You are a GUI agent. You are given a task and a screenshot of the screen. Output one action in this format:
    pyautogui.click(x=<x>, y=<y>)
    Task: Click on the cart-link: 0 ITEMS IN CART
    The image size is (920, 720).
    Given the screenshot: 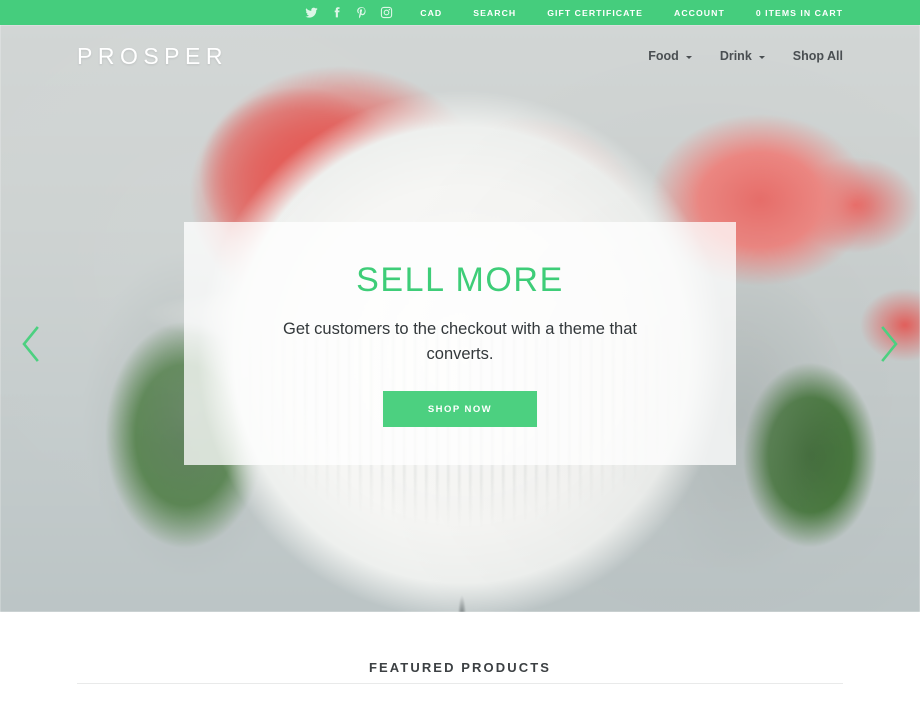 What is the action you would take?
    pyautogui.click(x=799, y=13)
    